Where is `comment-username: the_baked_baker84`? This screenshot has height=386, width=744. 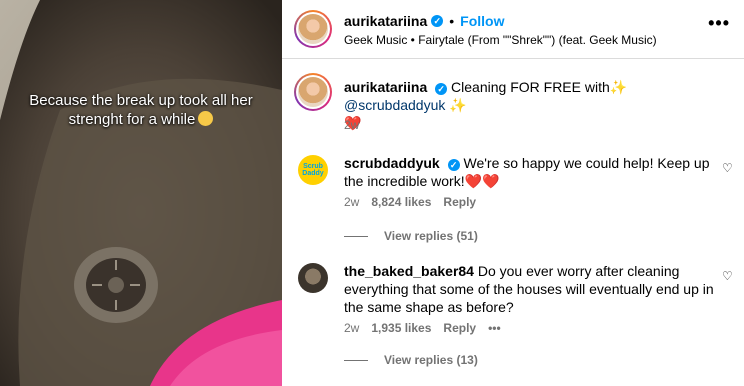
comment-username: the_baked_baker84 is located at coordinates (409, 271).